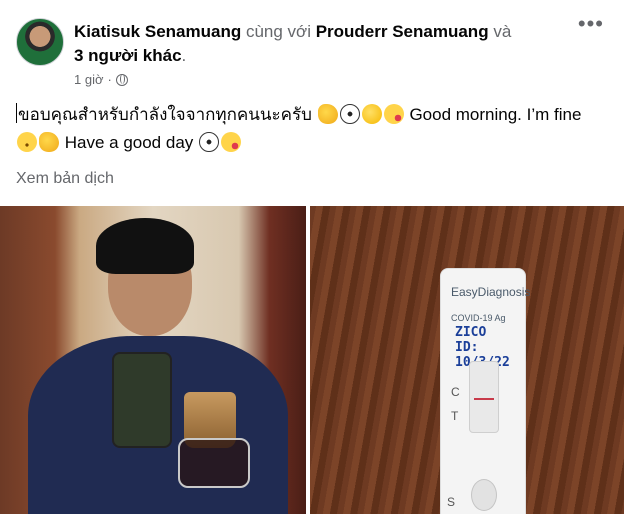 This screenshot has height=514, width=624. Describe the element at coordinates (491, 292) in the screenshot. I see `test-brand: EasyDiagnosis` at that location.